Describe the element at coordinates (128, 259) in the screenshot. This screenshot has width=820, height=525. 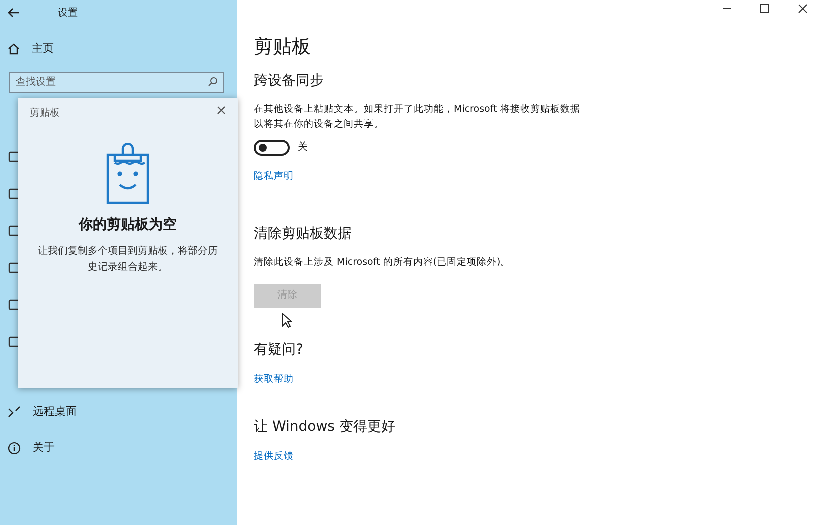
I see `empty-message: 让我们复制多个项目到剪贴板，将部分历史记录组合起来。` at that location.